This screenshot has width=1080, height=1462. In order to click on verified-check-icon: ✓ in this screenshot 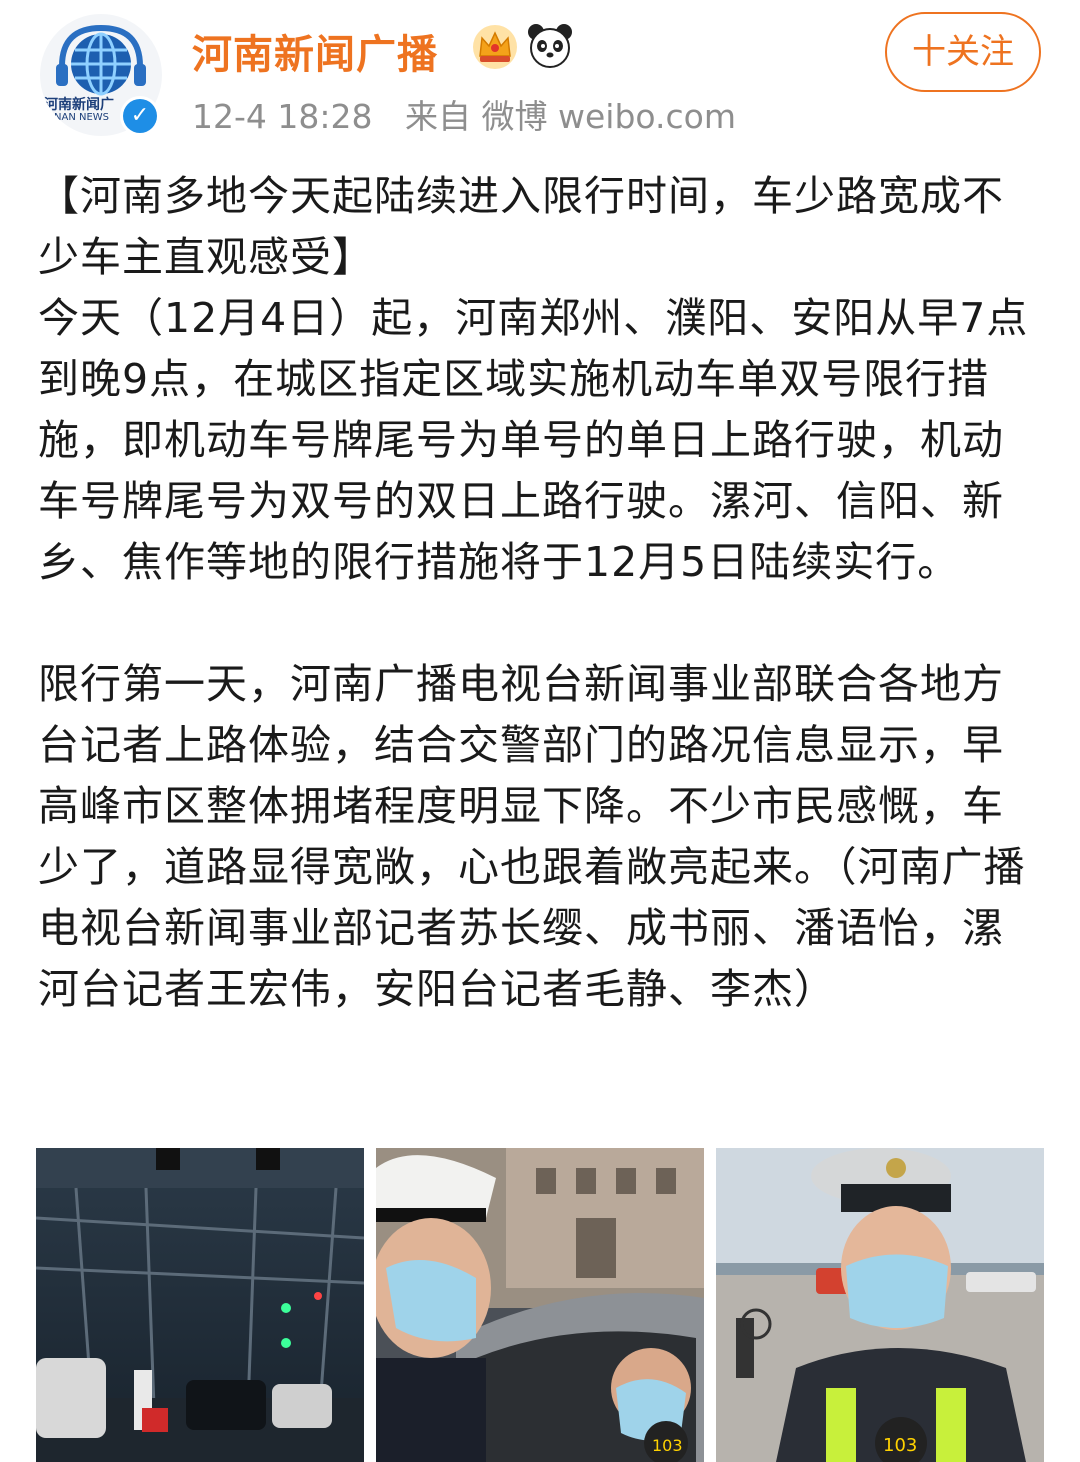, I will do `click(140, 116)`.